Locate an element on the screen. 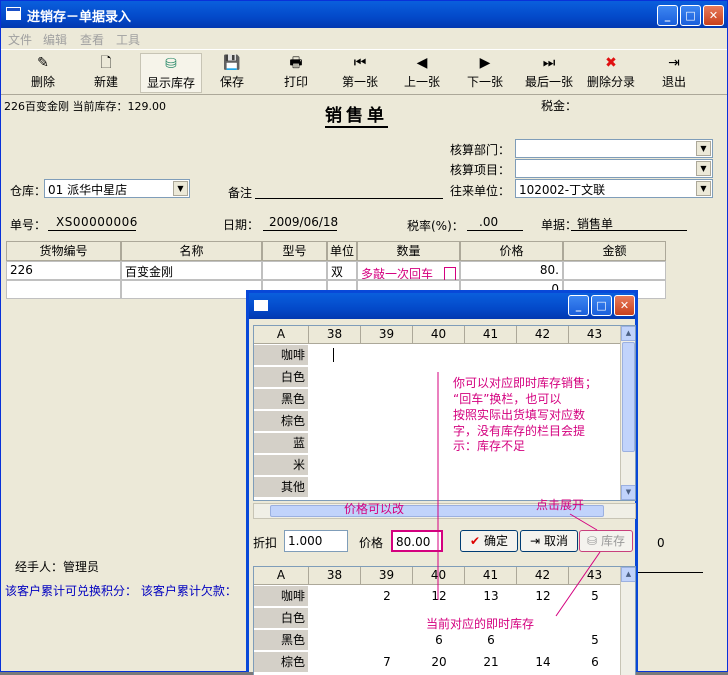  stock-annotation: 当前对应的即时库存 is located at coordinates (480, 624).